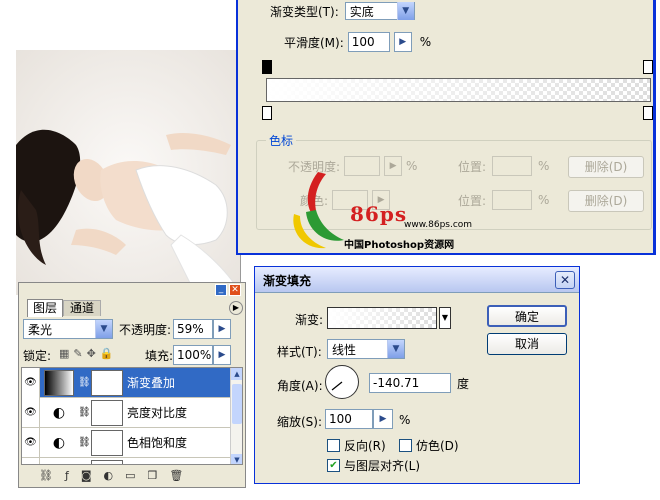  I want to click on layers-bottom-toolbar: ⛓ ƒ ◙ ◐ ▭ ❐ 🗑, so click(111, 475).